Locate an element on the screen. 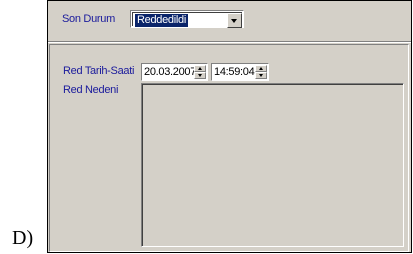 Image resolution: width=413 pixels, height=254 pixels. rejection-date-picker: 20.03.2007 is located at coordinates (174, 72).